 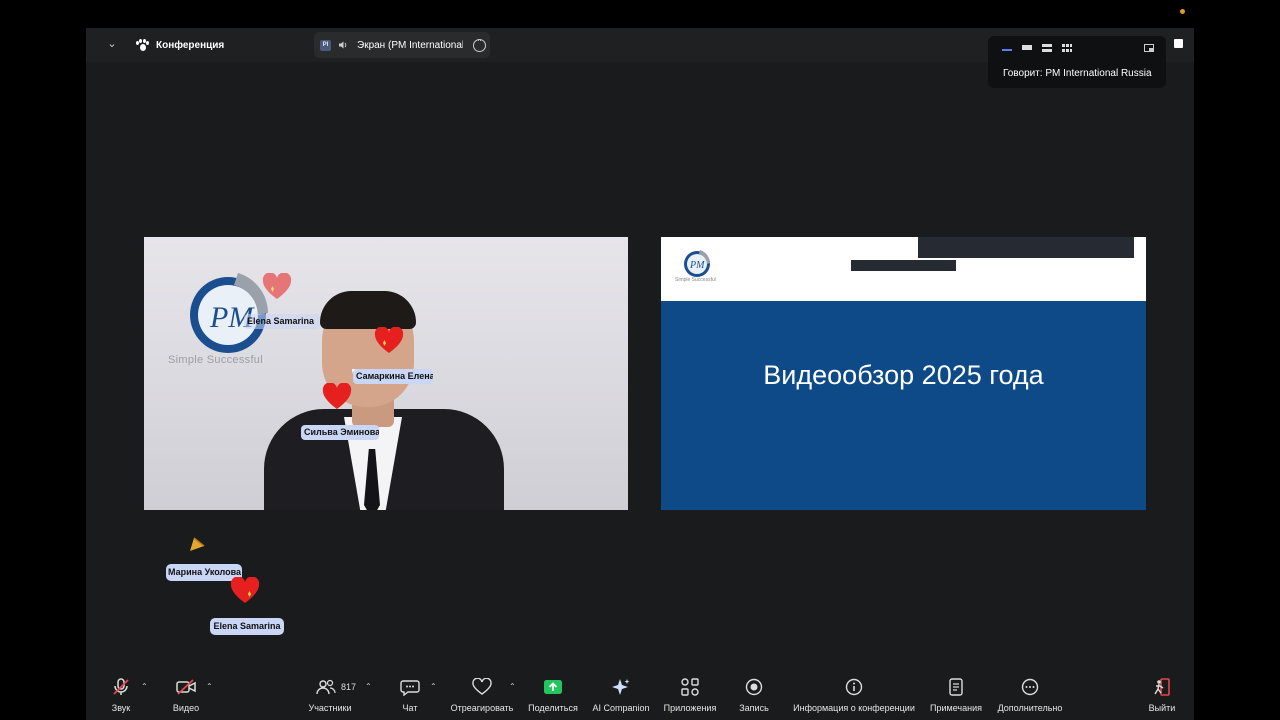 What do you see at coordinates (121, 708) in the screenshot?
I see `audio-label: Звук` at bounding box center [121, 708].